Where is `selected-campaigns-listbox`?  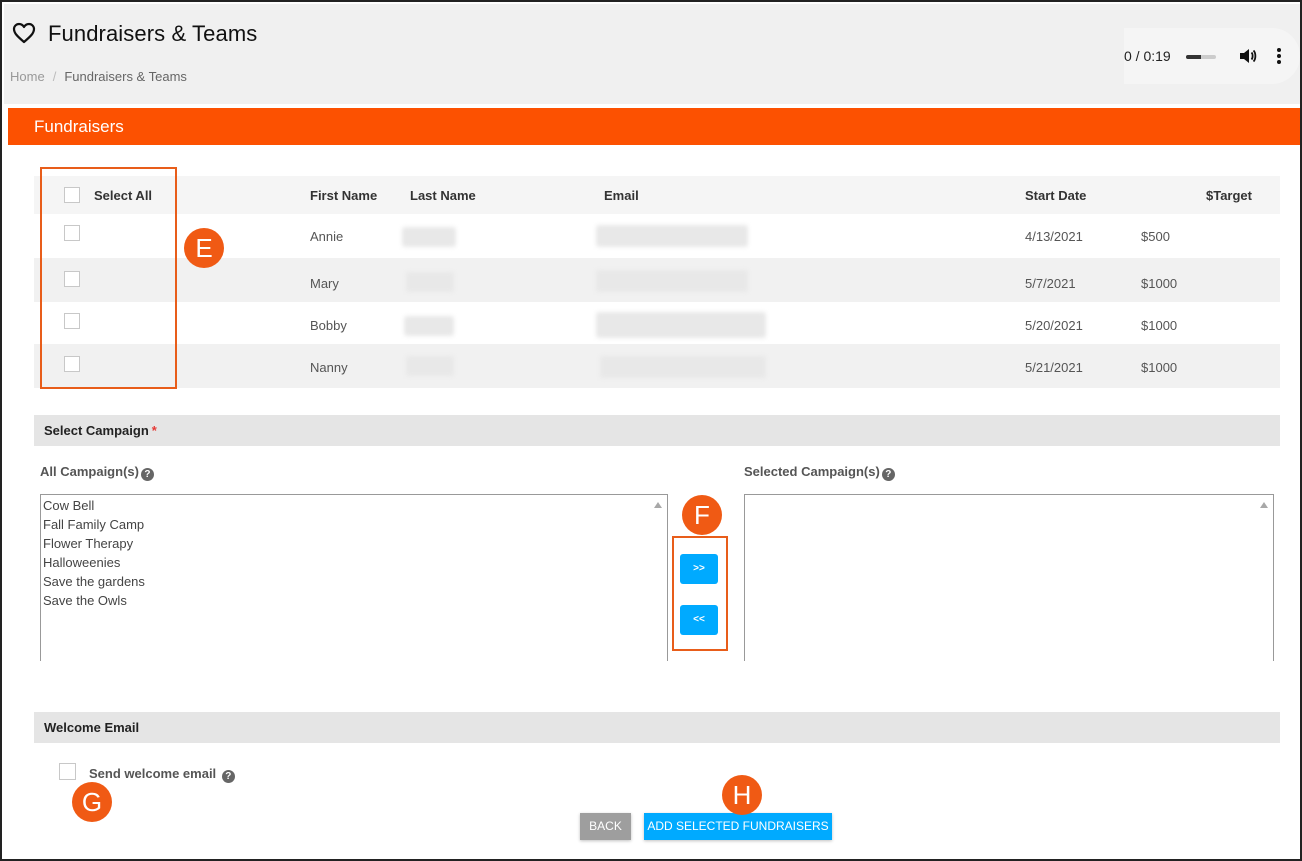 selected-campaigns-listbox is located at coordinates (1009, 577).